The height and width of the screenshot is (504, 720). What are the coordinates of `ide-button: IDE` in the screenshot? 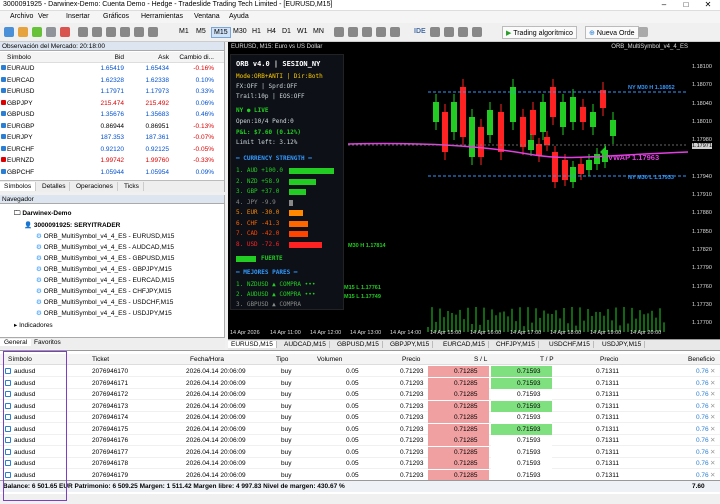 It's located at (420, 31).